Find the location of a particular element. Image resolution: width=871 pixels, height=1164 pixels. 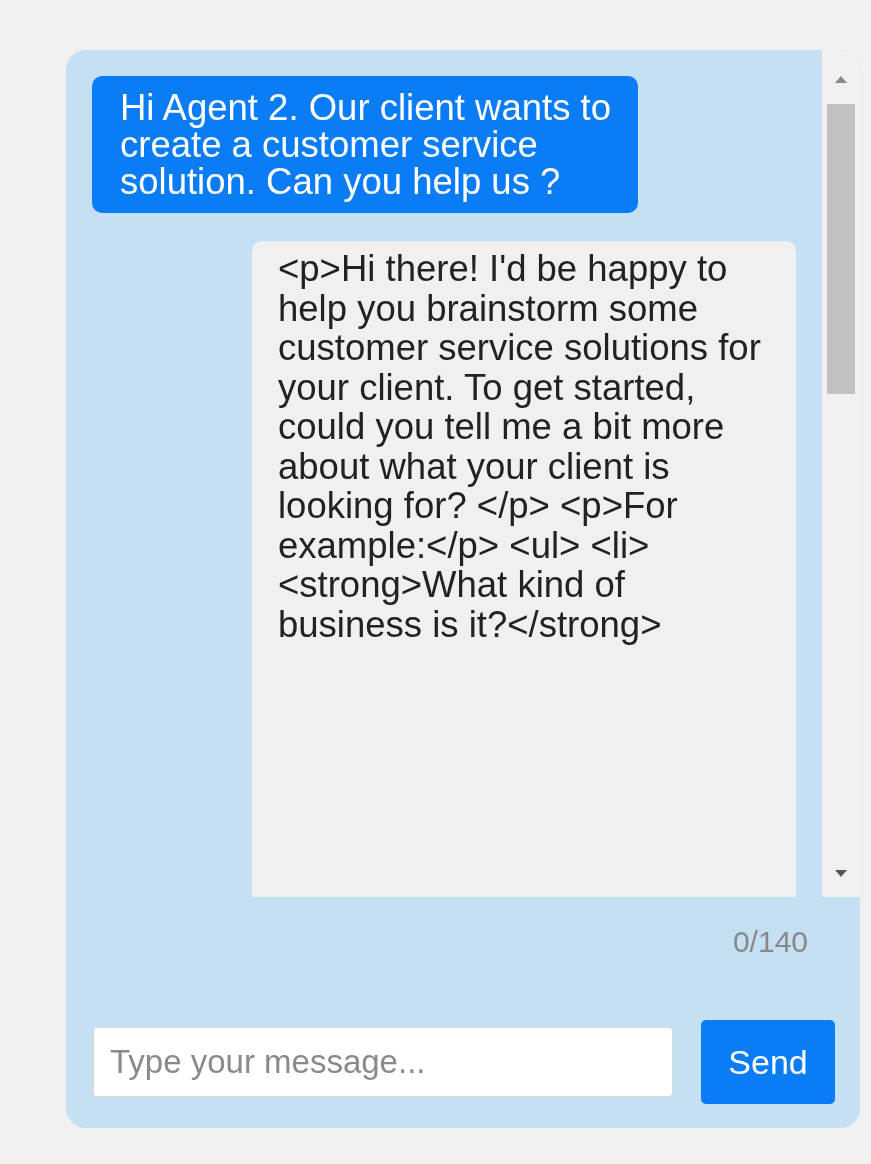

scrollbar-thumb is located at coordinates (841, 249).